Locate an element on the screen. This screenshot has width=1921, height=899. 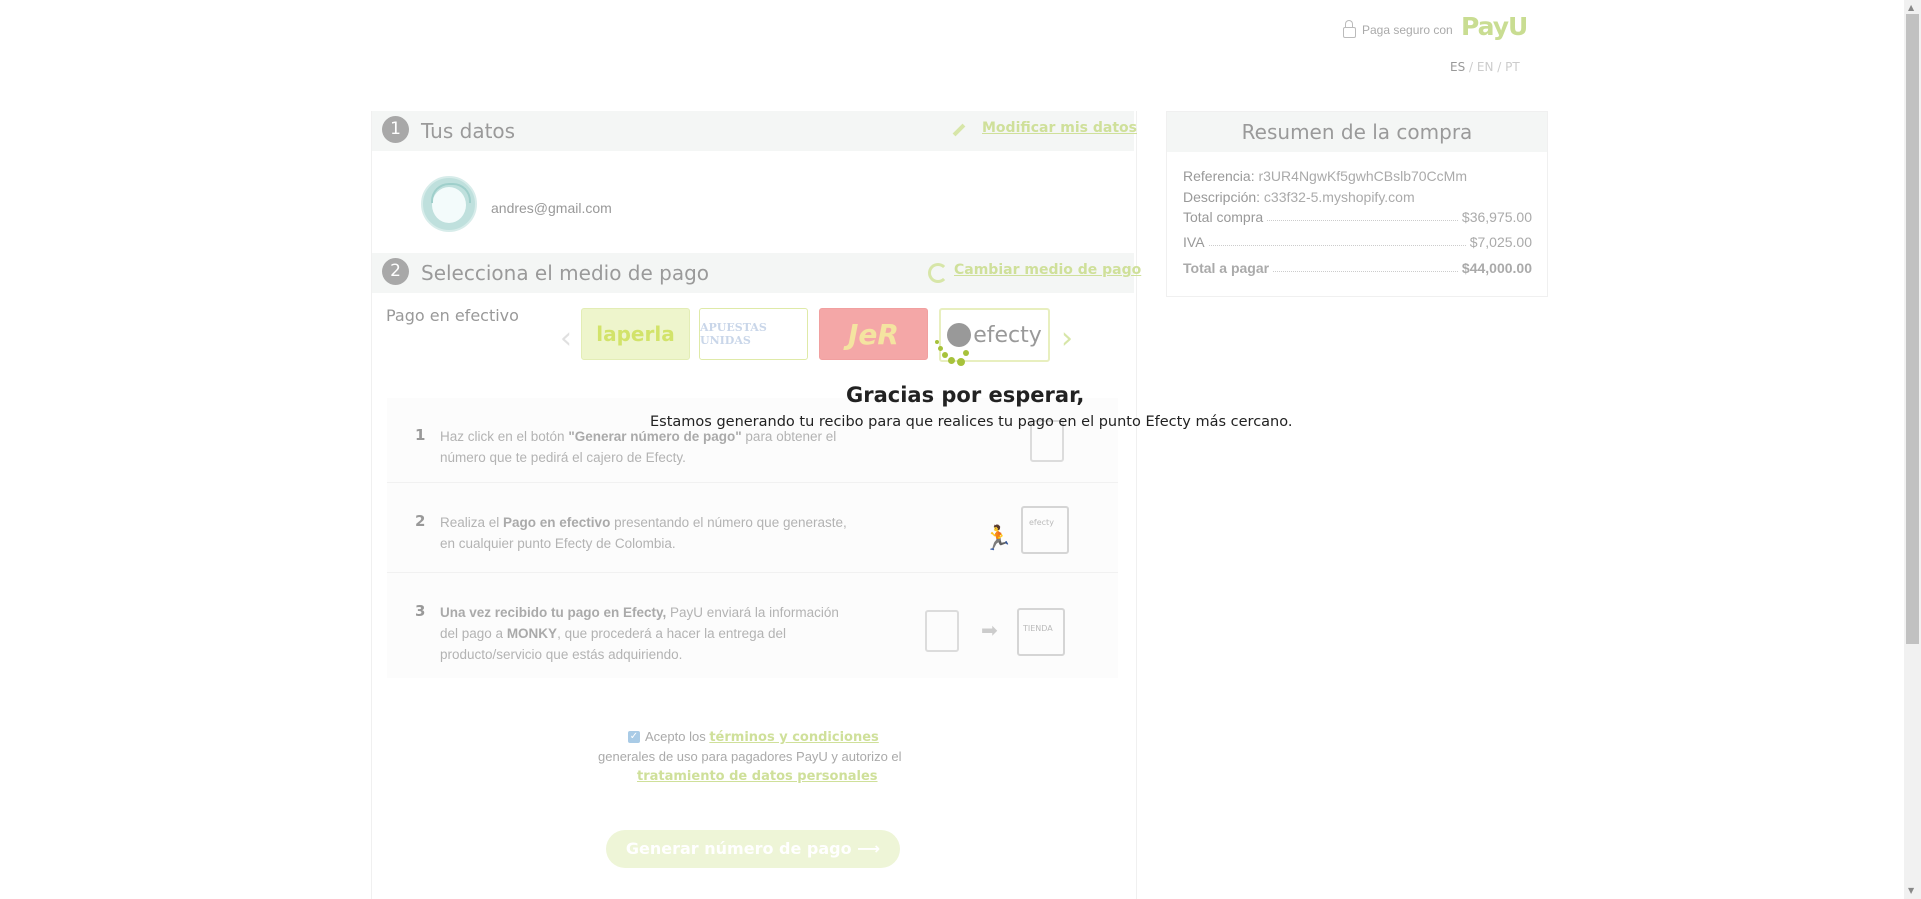
terms-link: términos y condiciones is located at coordinates (793, 737).